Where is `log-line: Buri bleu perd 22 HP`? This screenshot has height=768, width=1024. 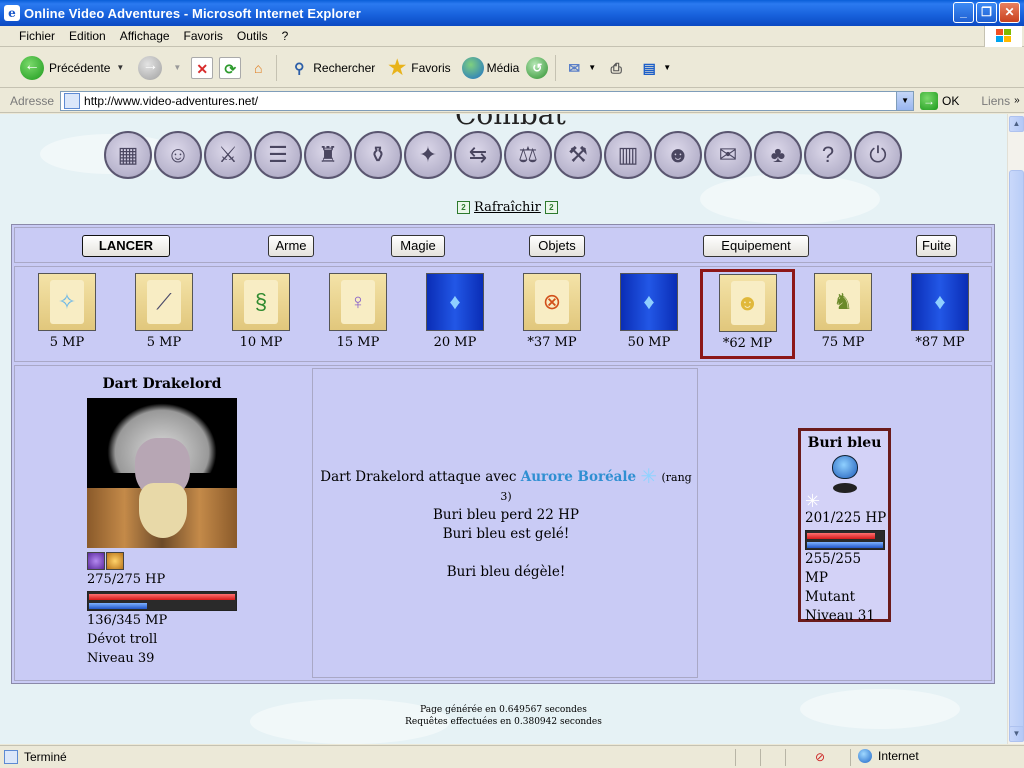
log-line: Buri bleu perd 22 HP is located at coordinates (506, 515).